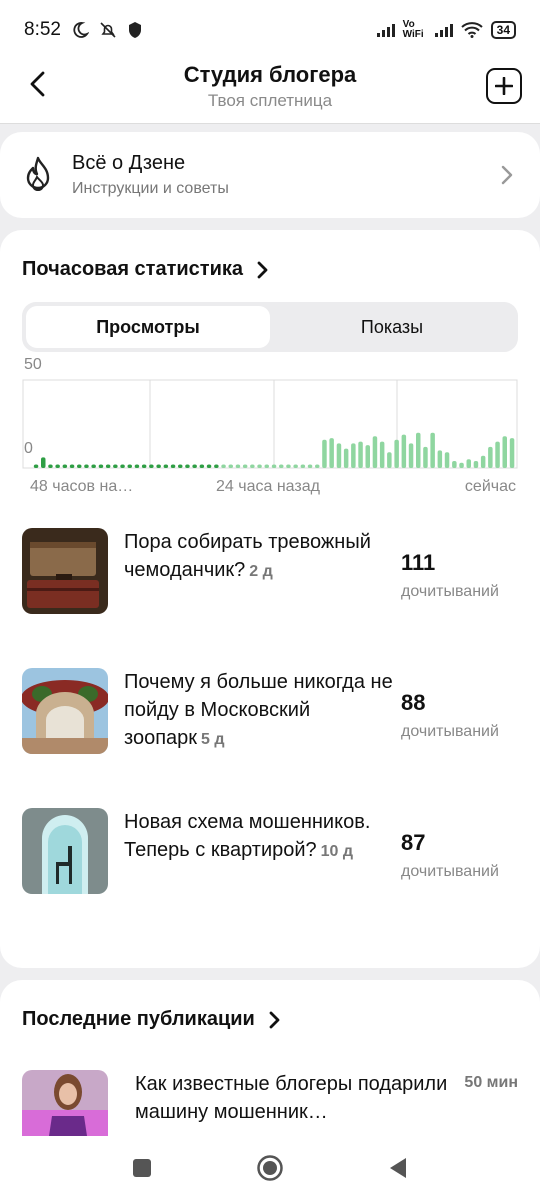 This screenshot has width=540, height=1200. Describe the element at coordinates (413, 702) in the screenshot. I see `article-read-count: 88` at that location.